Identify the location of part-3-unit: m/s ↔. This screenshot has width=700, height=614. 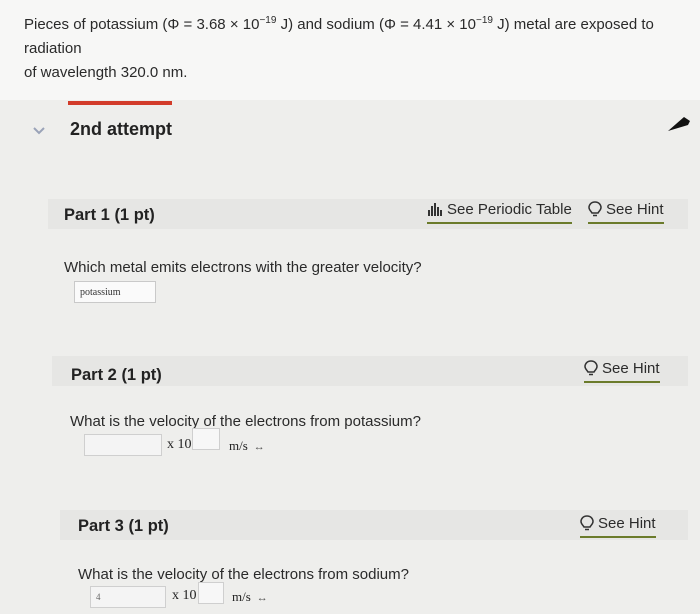
(250, 597).